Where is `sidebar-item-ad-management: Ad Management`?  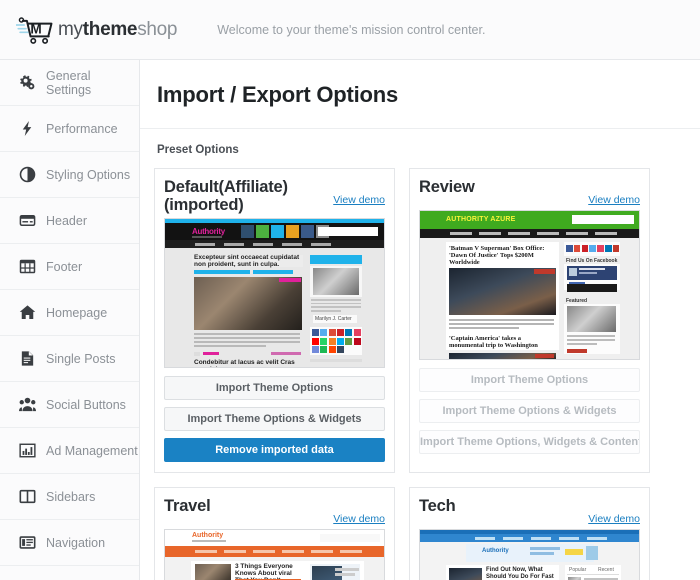 sidebar-item-ad-management: Ad Management is located at coordinates (69, 451).